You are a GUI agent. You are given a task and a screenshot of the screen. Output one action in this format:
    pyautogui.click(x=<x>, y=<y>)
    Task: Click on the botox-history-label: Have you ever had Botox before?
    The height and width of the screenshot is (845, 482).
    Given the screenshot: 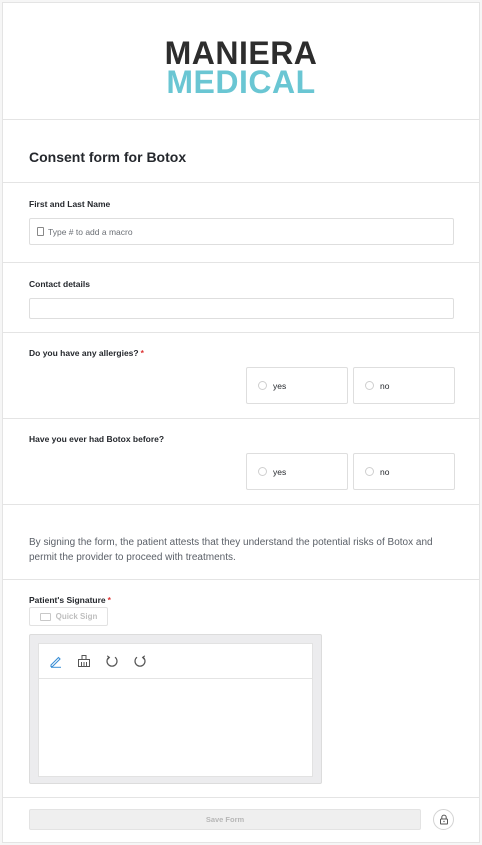 What is the action you would take?
    pyautogui.click(x=97, y=439)
    